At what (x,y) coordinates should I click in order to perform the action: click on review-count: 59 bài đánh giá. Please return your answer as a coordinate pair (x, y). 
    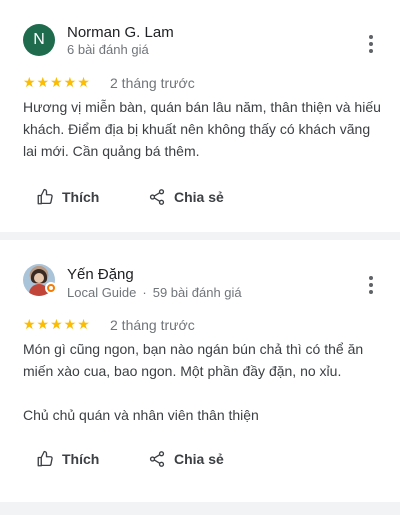
    Looking at the image, I should click on (197, 292).